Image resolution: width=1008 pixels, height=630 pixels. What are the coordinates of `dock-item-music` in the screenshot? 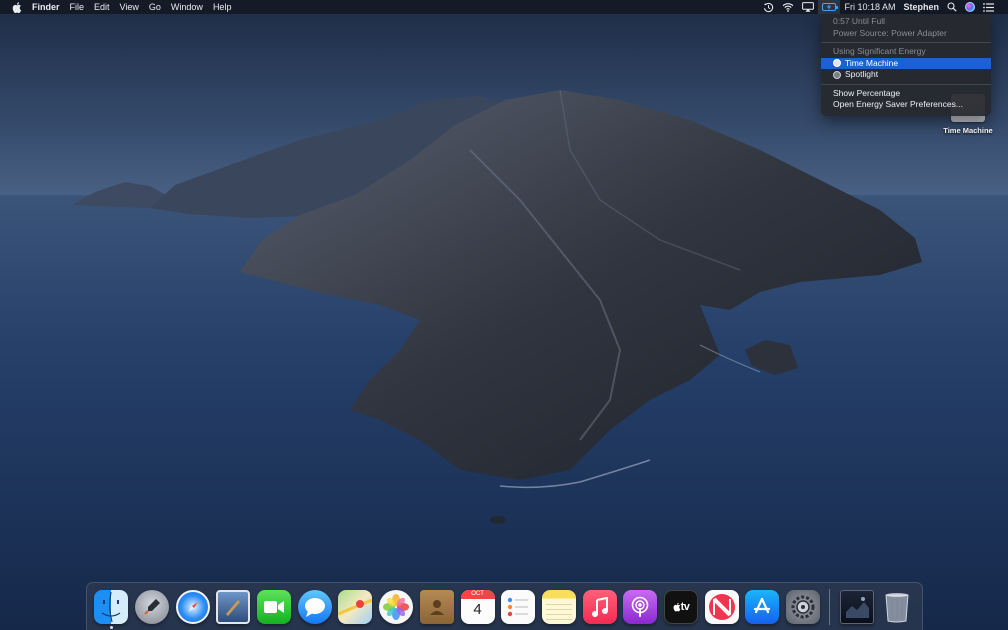 It's located at (599, 607).